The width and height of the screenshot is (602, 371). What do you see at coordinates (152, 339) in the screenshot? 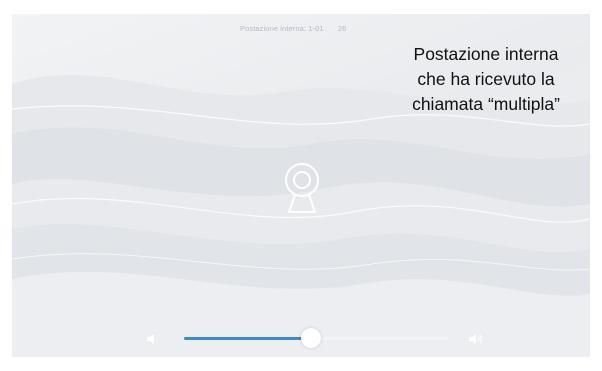
I see `speaker-low-icon` at bounding box center [152, 339].